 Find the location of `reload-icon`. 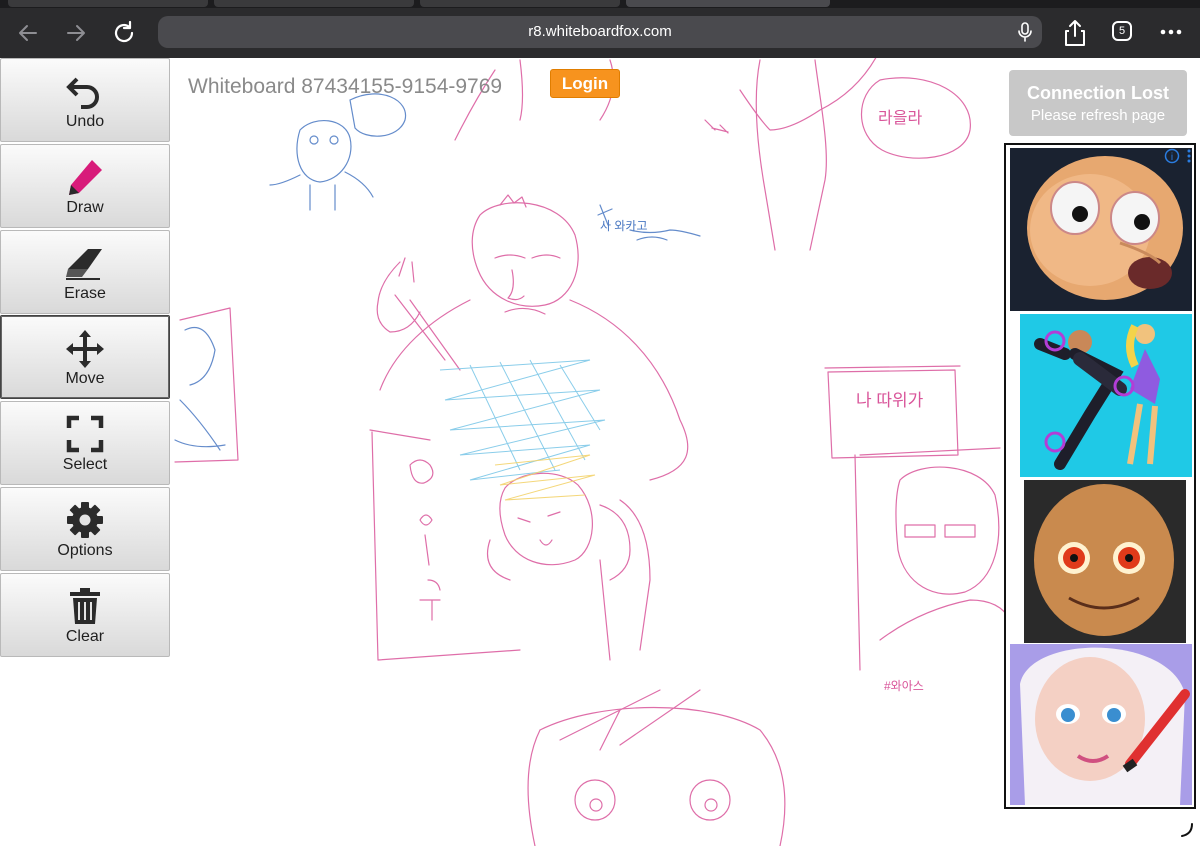

reload-icon is located at coordinates (124, 31).